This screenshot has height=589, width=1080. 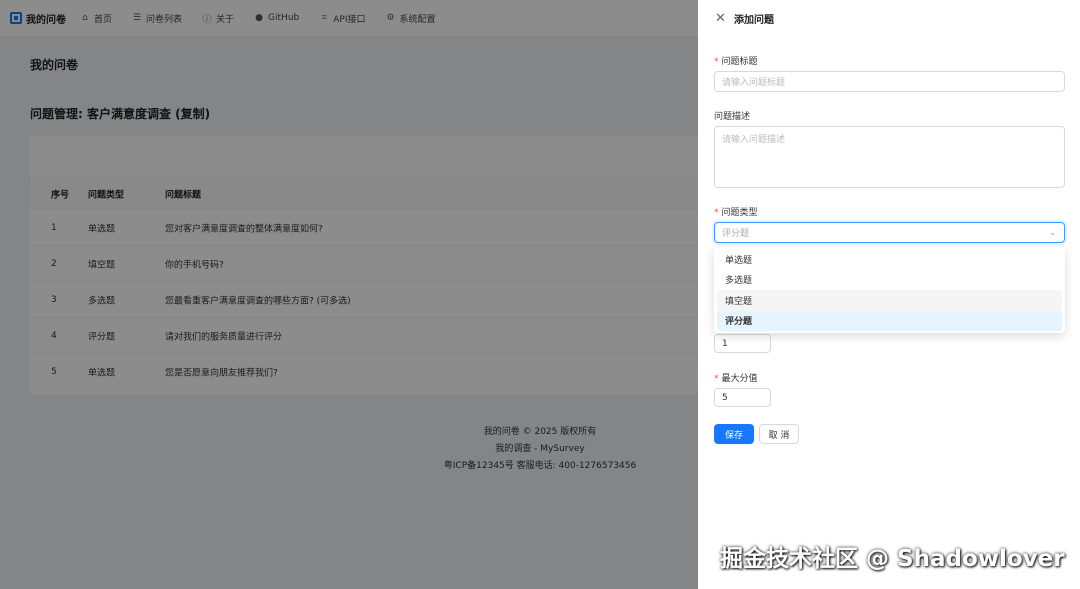 I want to click on save-button: 保存, so click(x=734, y=434).